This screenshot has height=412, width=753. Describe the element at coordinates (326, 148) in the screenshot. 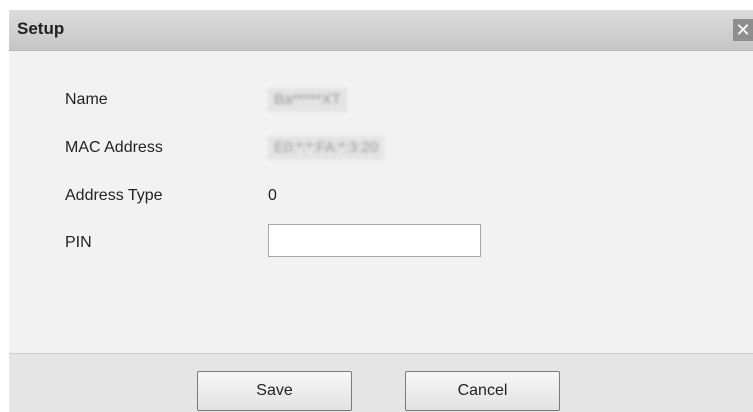

I see `mac-address-value: E0:*:*:FA:*:3:20` at that location.